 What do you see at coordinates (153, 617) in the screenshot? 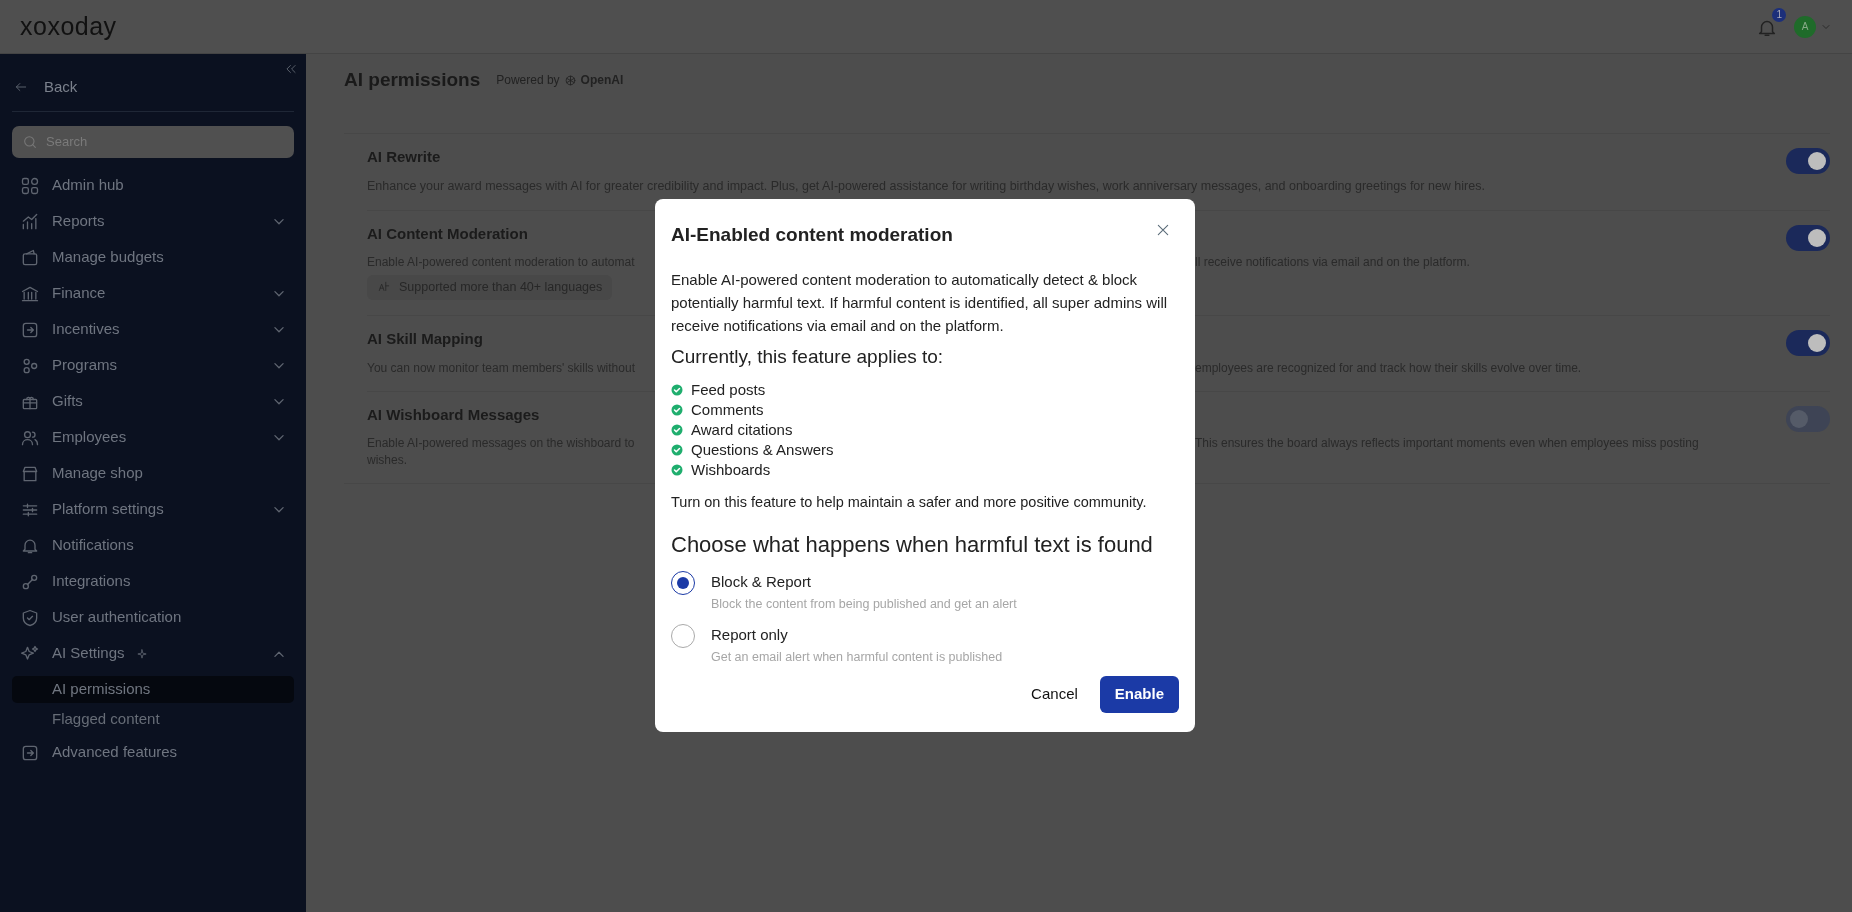
I see `sidebar-item: User authentication` at bounding box center [153, 617].